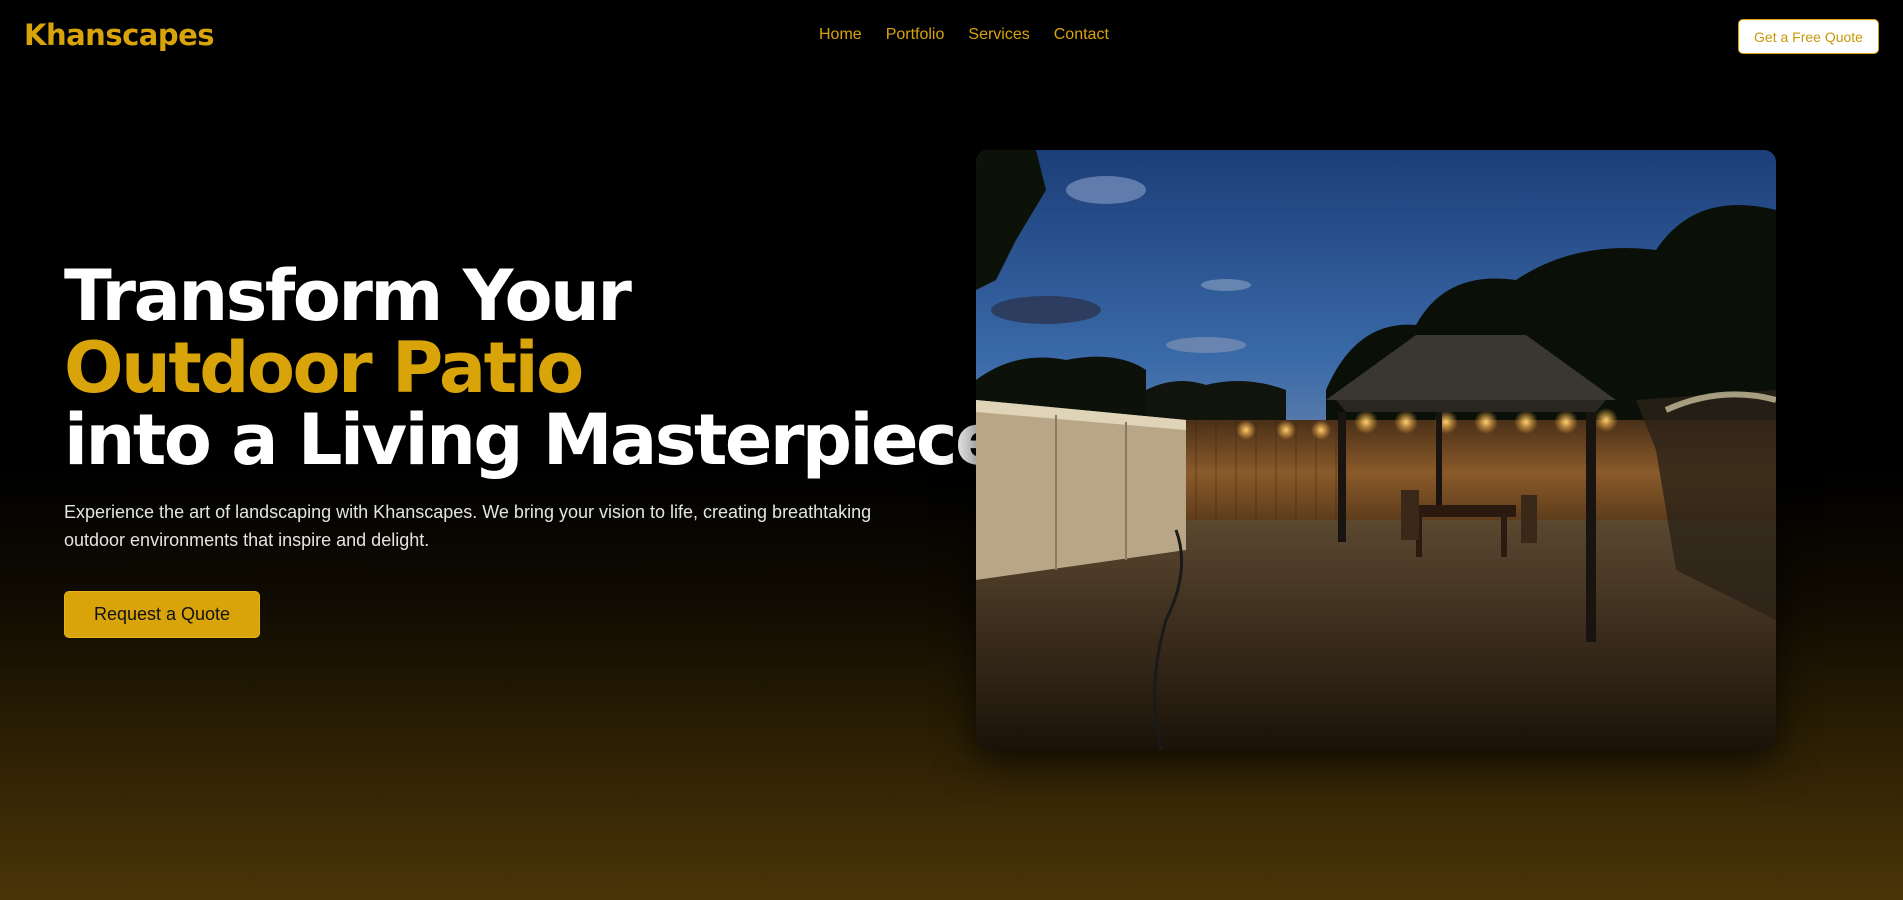 The width and height of the screenshot is (1903, 900). I want to click on request-quote-button: Request a Quote, so click(162, 614).